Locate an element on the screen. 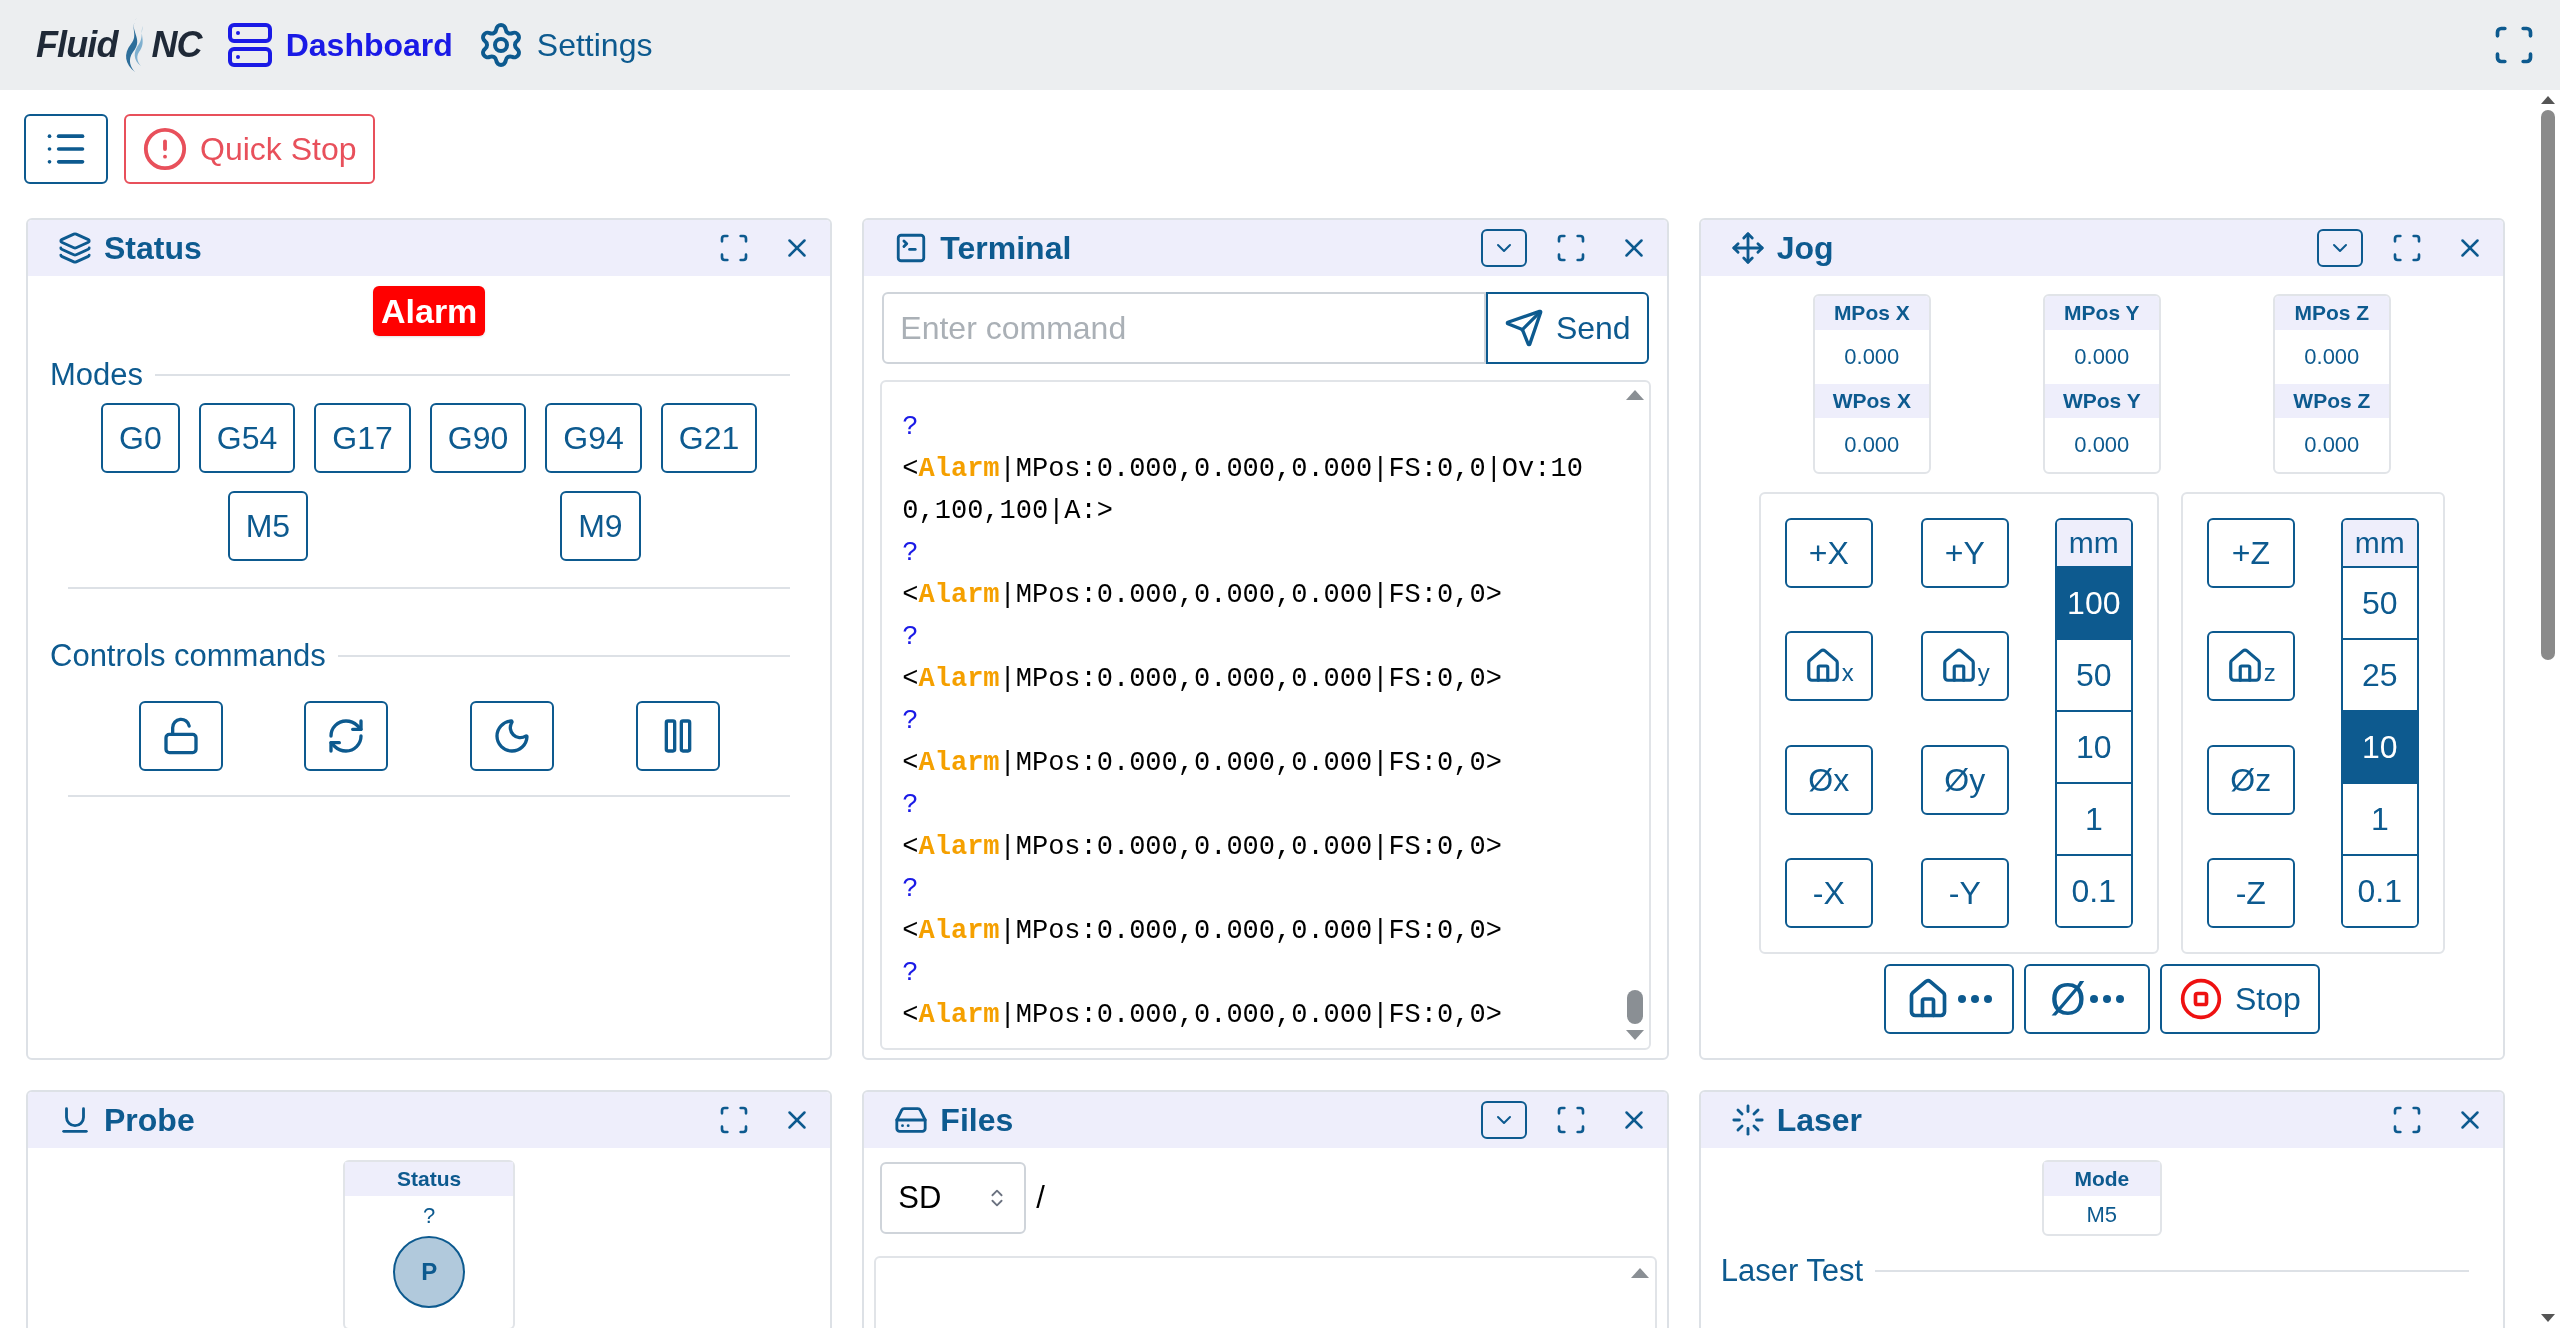  layers-icon is located at coordinates (75, 248).